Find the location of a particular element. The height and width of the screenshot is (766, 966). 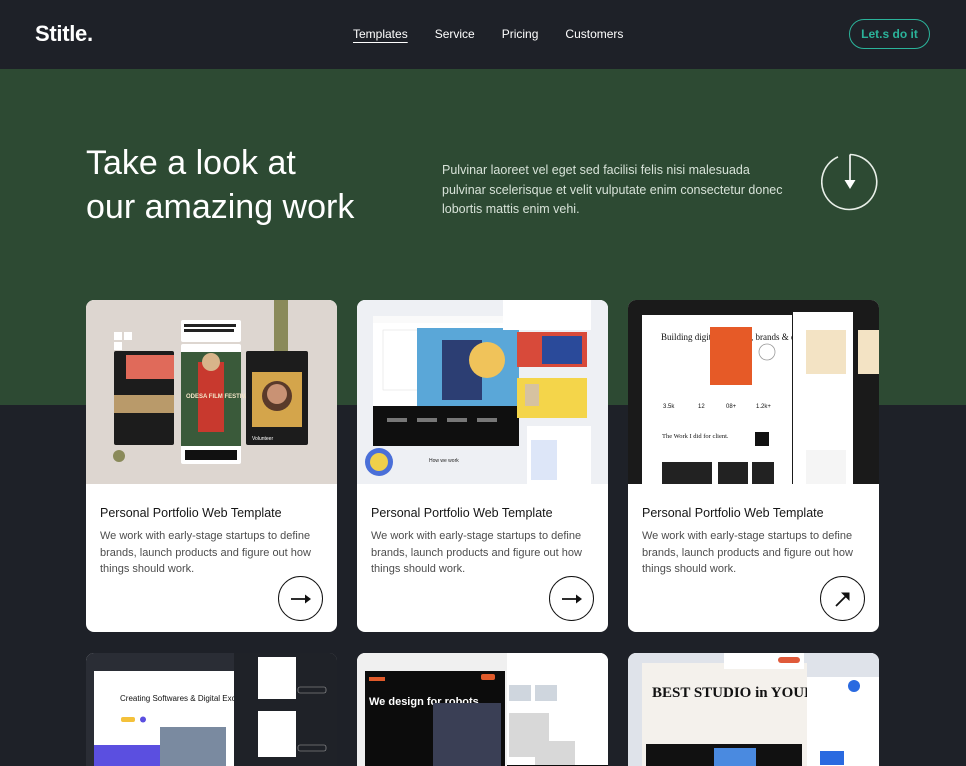

nav-item-templates: Templates is located at coordinates (380, 34).